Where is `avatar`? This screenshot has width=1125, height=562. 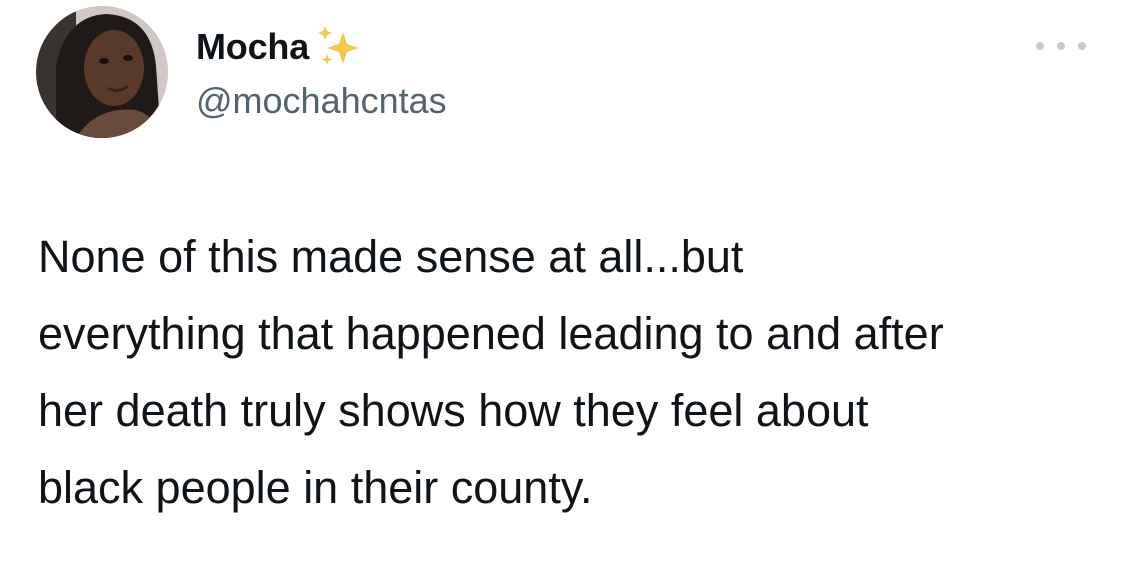
avatar is located at coordinates (102, 72).